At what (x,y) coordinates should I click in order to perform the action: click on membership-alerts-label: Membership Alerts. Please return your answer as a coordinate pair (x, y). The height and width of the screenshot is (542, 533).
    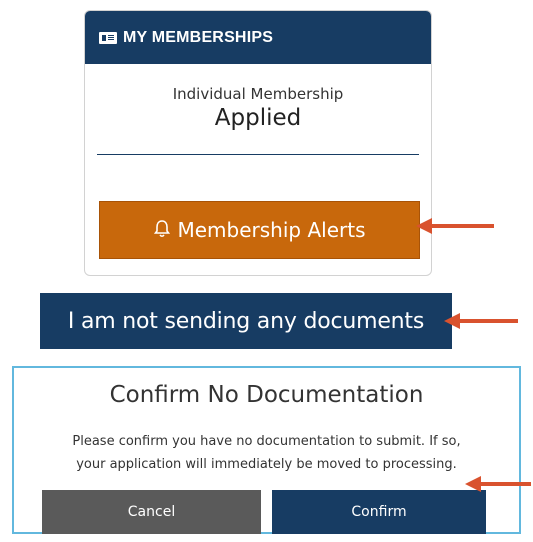
    Looking at the image, I should click on (271, 230).